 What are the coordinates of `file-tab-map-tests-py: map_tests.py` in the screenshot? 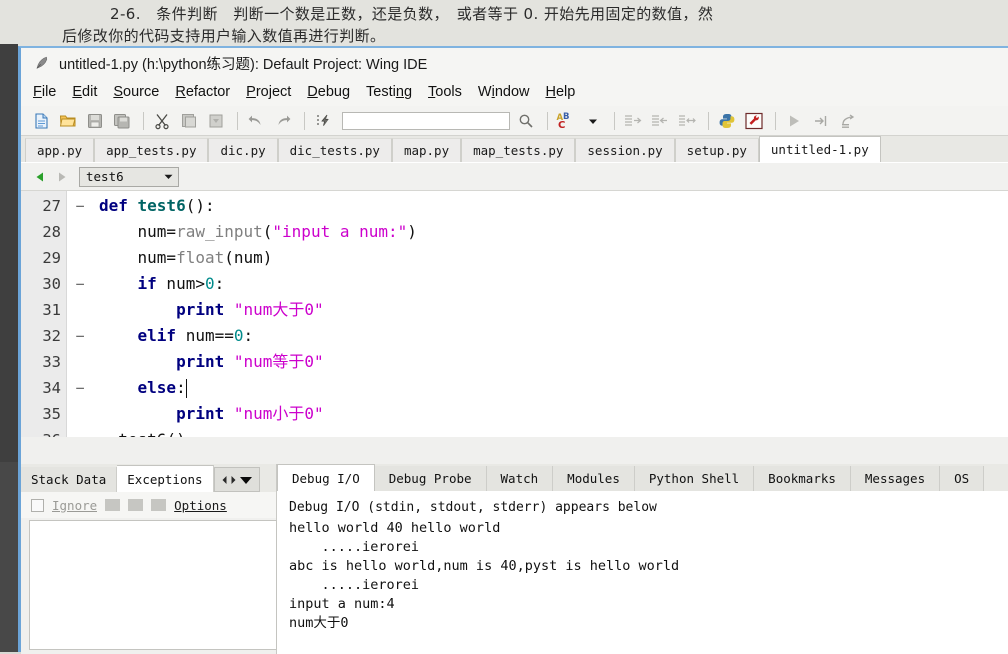 It's located at (518, 150).